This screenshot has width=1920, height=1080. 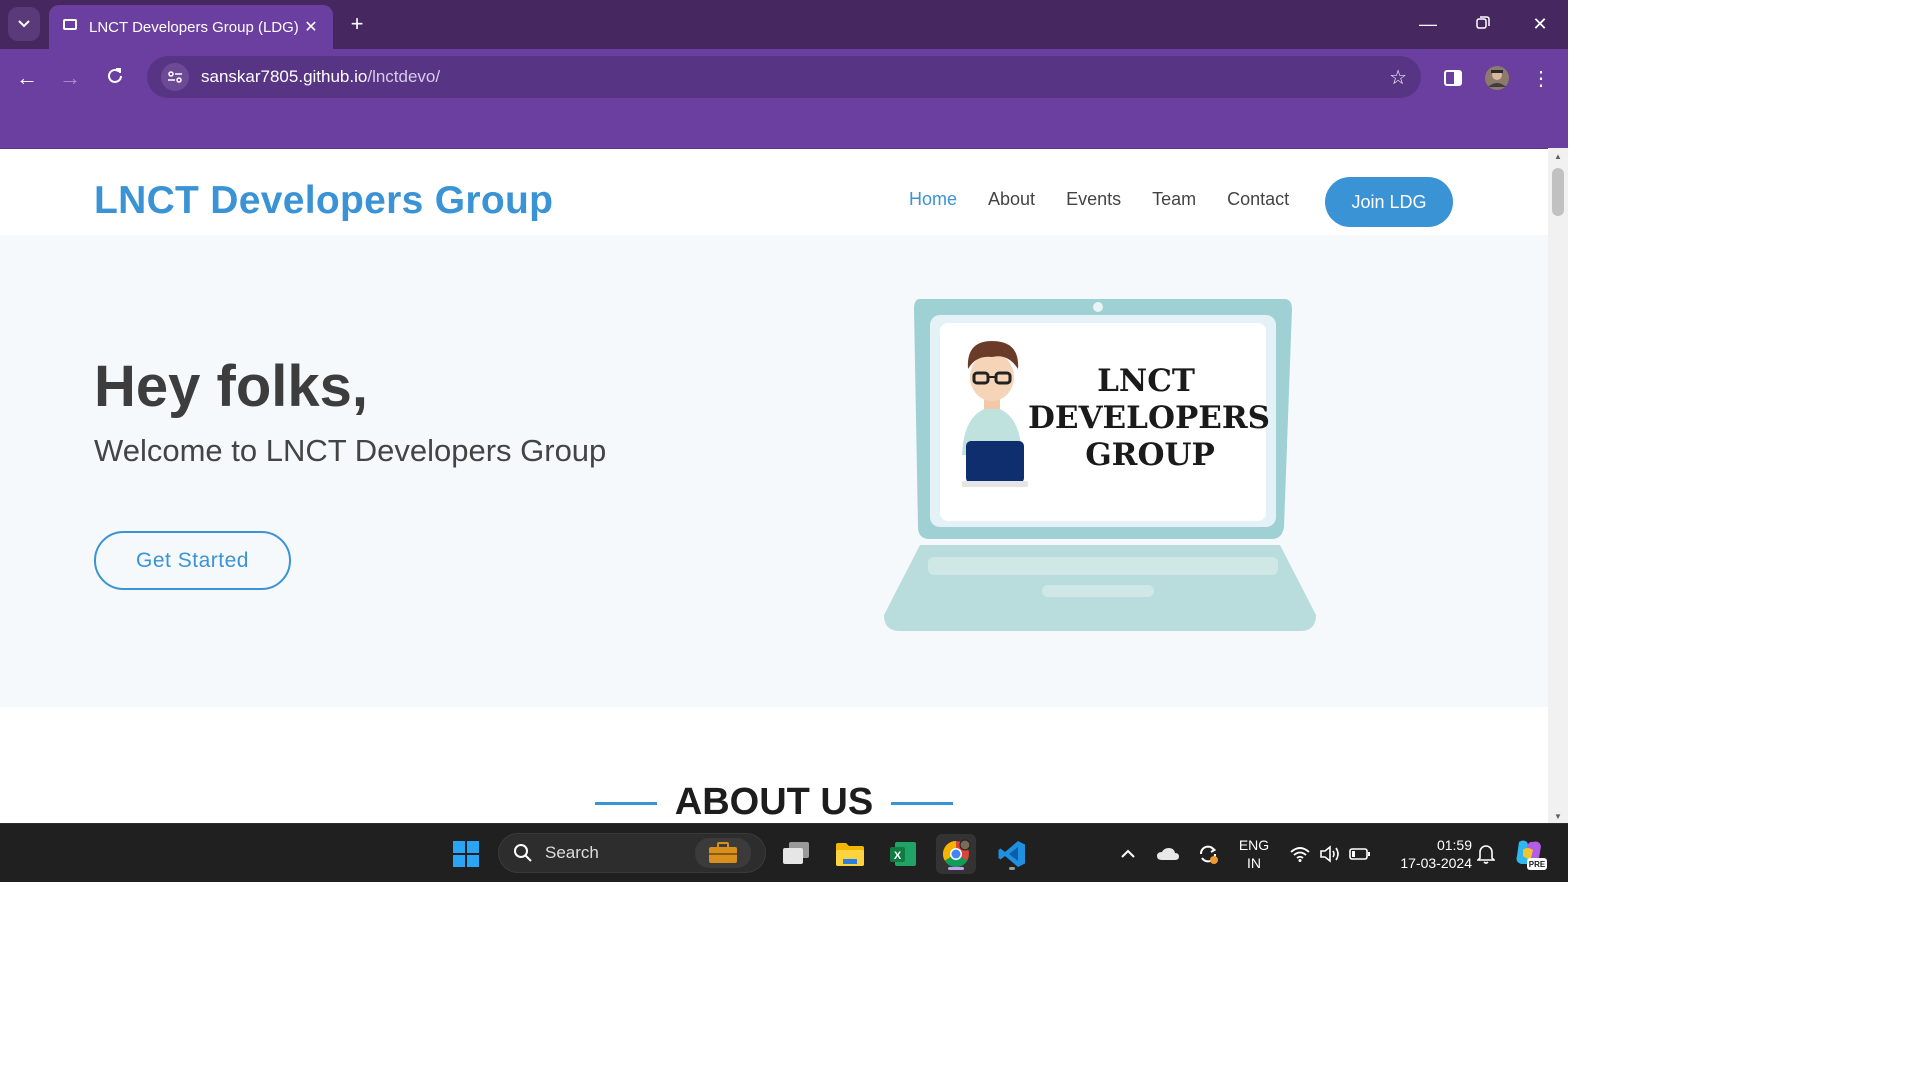 What do you see at coordinates (323, 201) in the screenshot?
I see `site-logo: LNCT Developers Group` at bounding box center [323, 201].